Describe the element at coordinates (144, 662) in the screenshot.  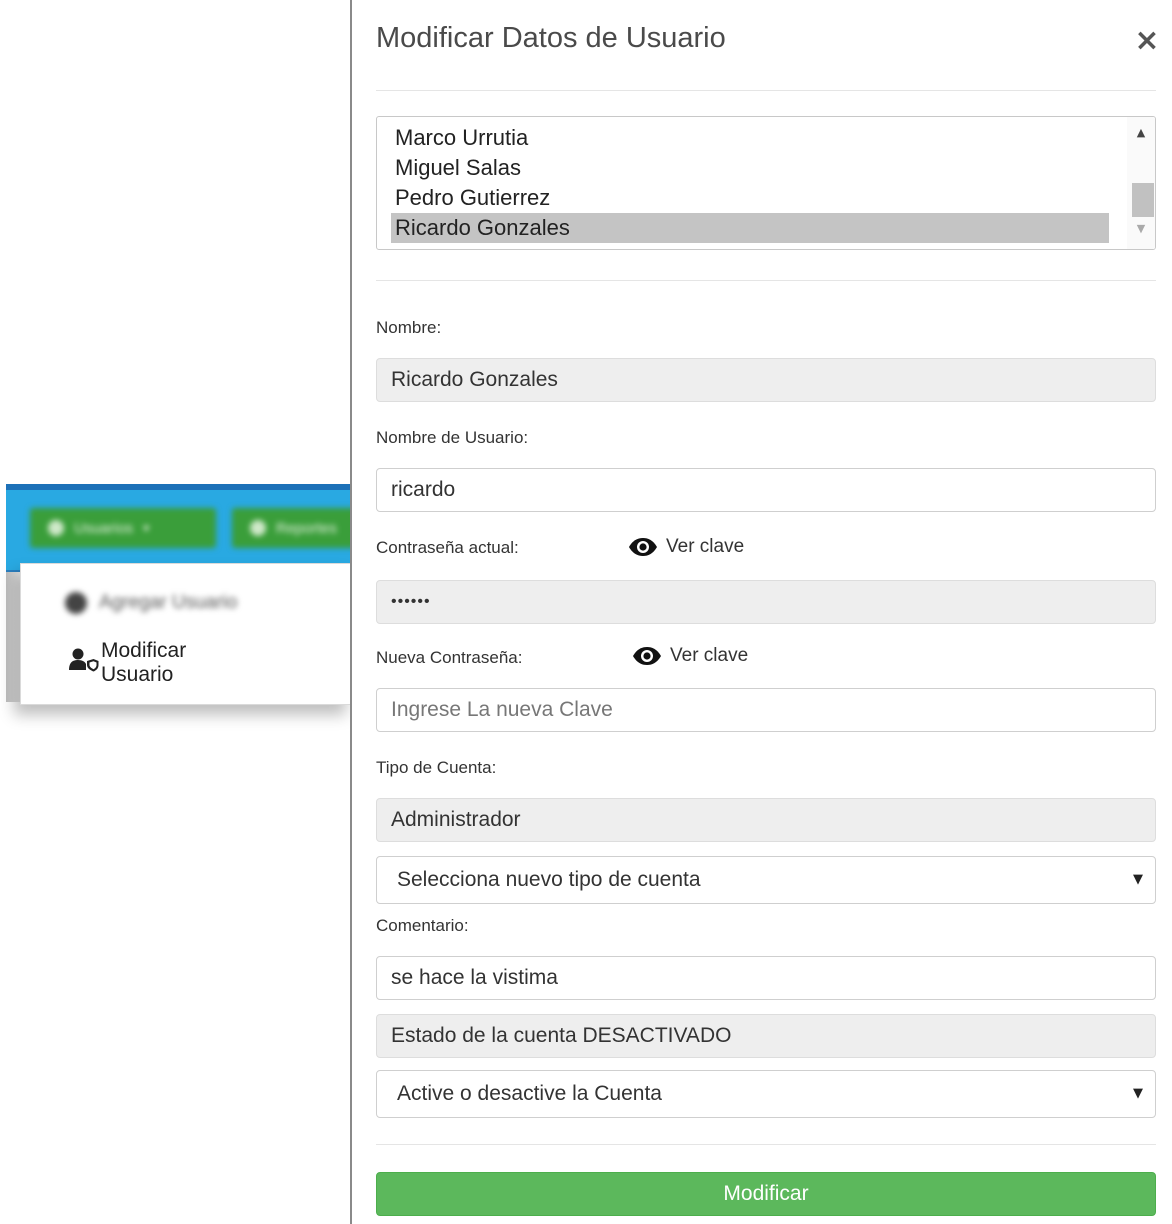
I see `menu-item-modificar-label: Modificar Usuario` at that location.